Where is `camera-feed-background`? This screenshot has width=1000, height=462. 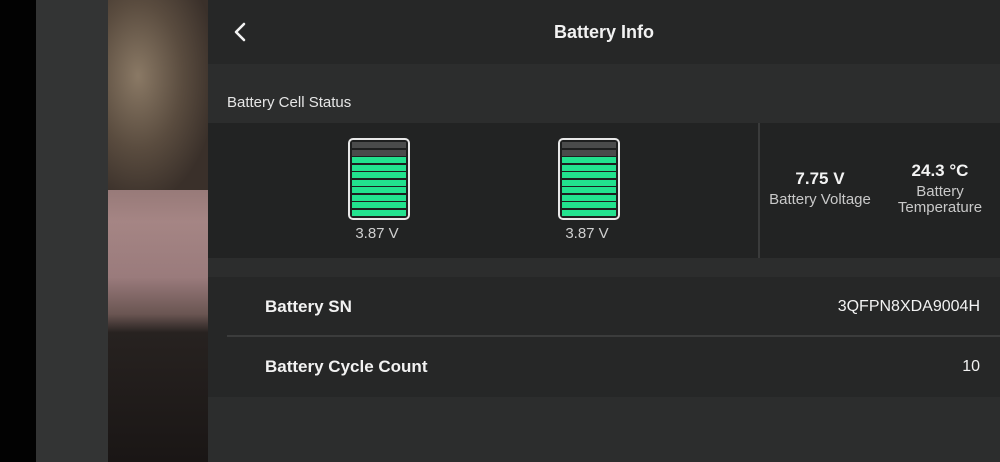 camera-feed-background is located at coordinates (158, 231).